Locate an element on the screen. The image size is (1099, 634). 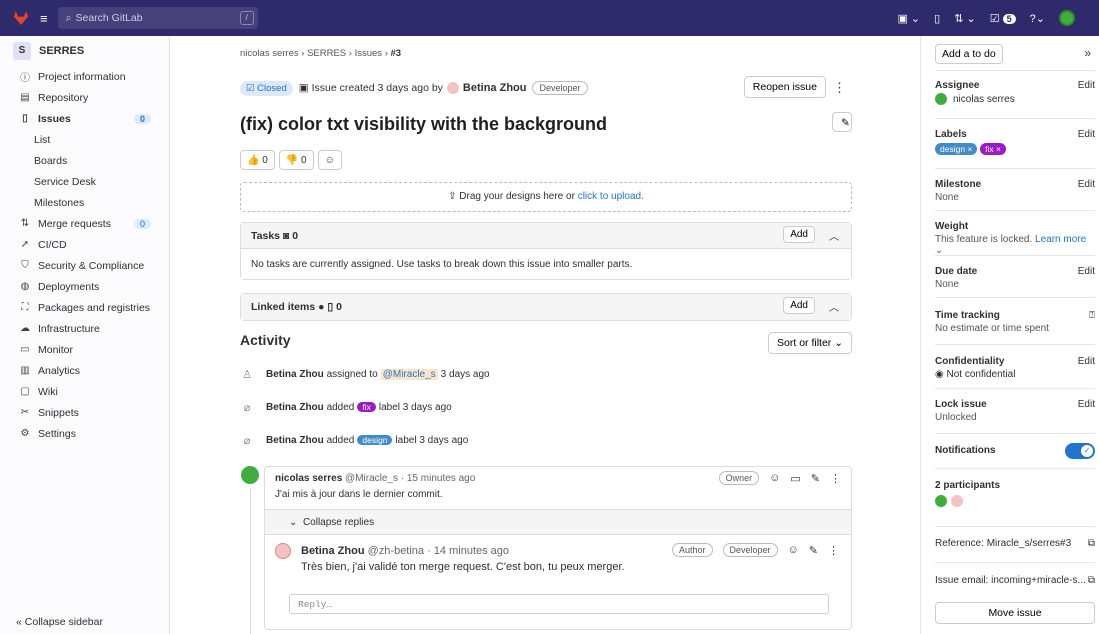
reply-avatar is located at coordinates (283, 551).